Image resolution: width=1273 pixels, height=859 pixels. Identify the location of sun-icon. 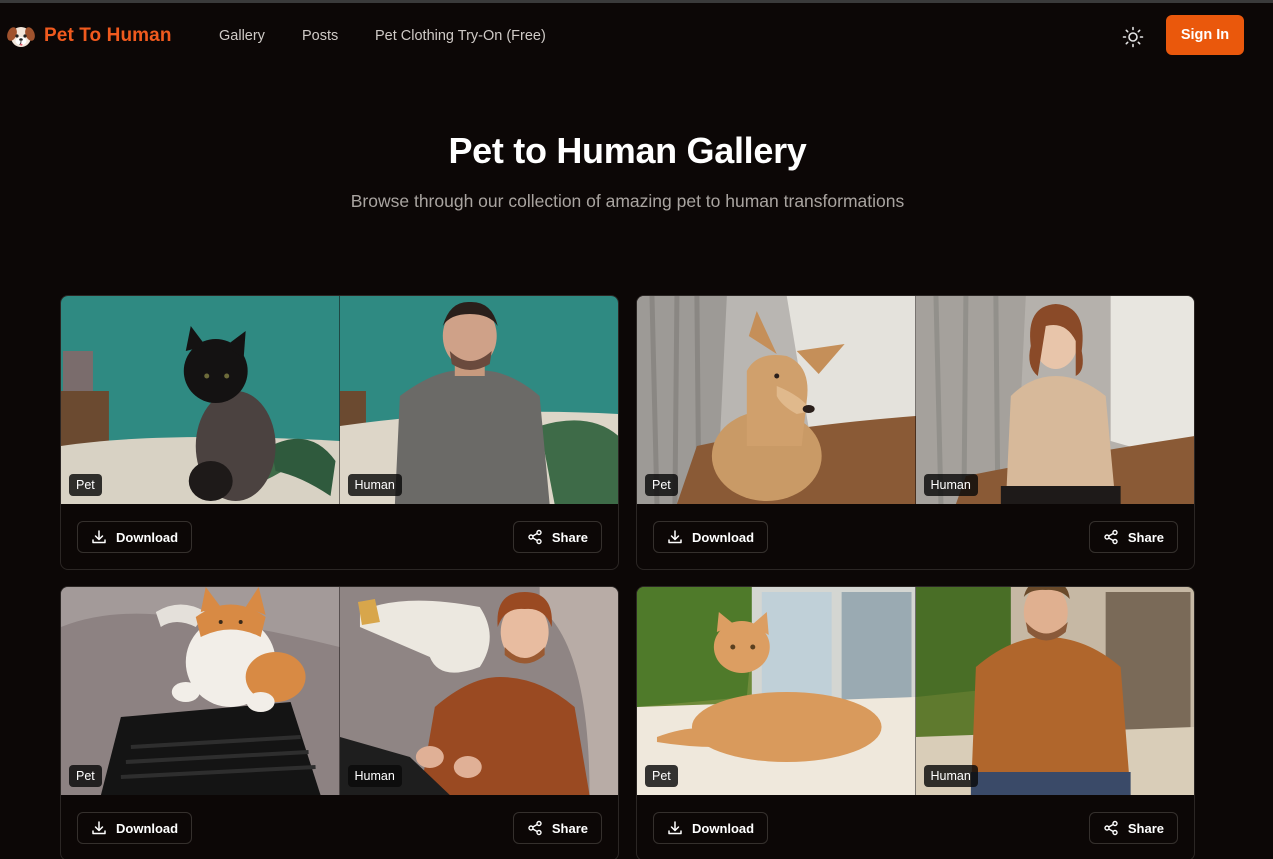
(1133, 37).